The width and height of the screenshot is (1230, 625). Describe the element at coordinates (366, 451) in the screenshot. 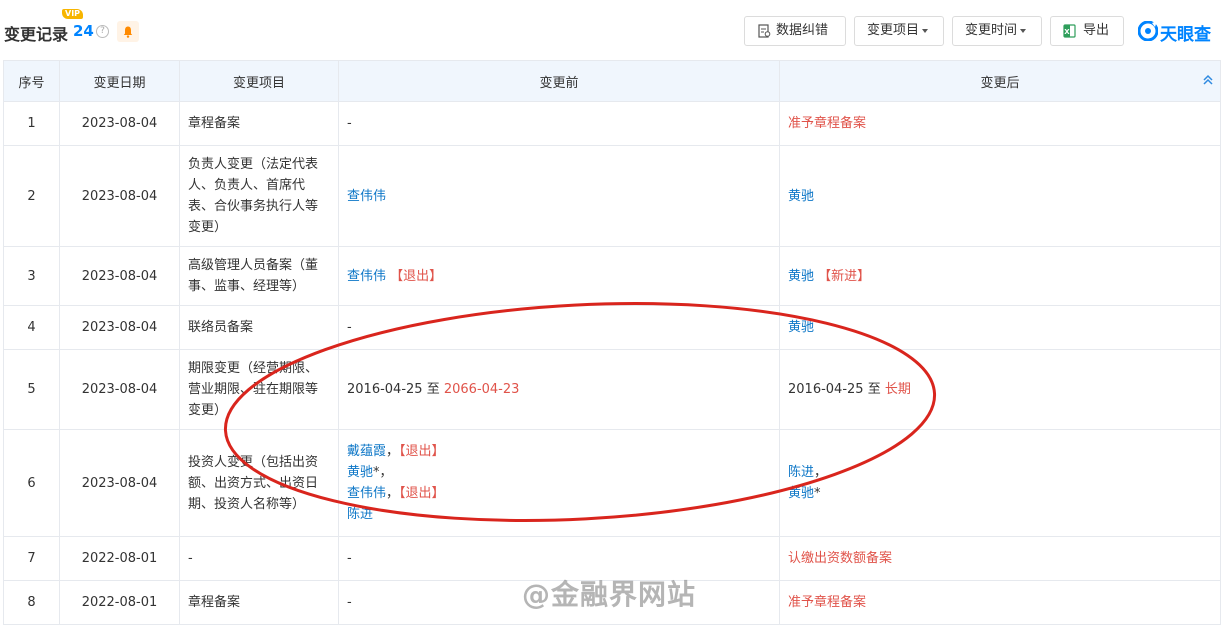

I see `person-link: 戴蕴霞` at that location.